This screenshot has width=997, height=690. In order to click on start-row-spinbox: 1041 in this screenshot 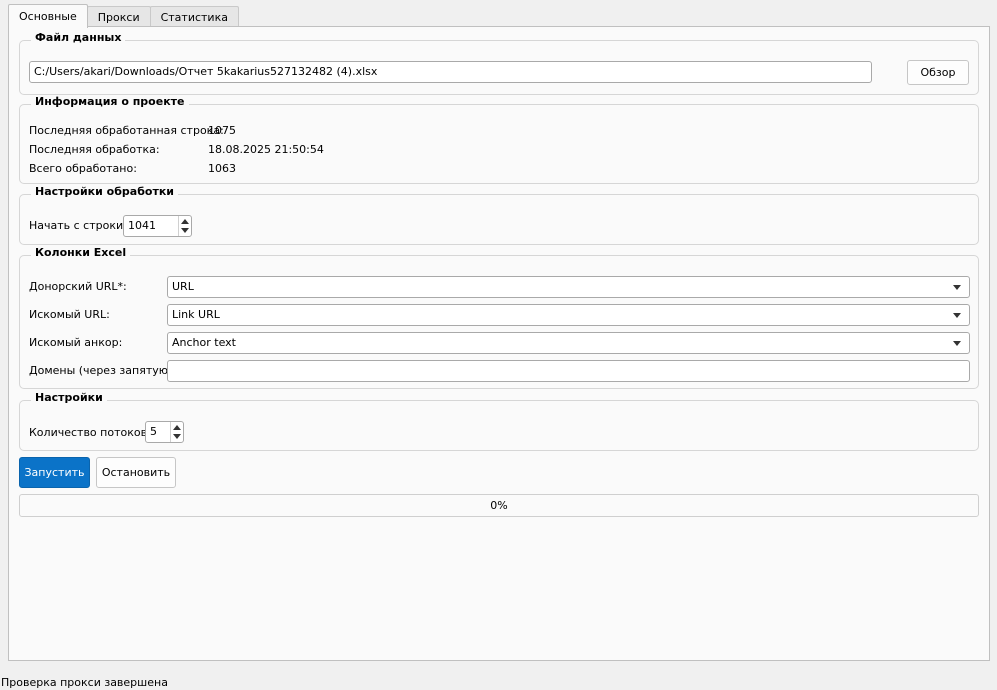, I will do `click(157, 226)`.